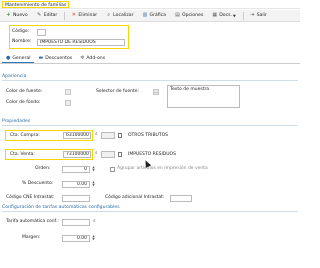 The image size is (320, 268). I want to click on texto-muestra: Texto de muestra, so click(190, 89).